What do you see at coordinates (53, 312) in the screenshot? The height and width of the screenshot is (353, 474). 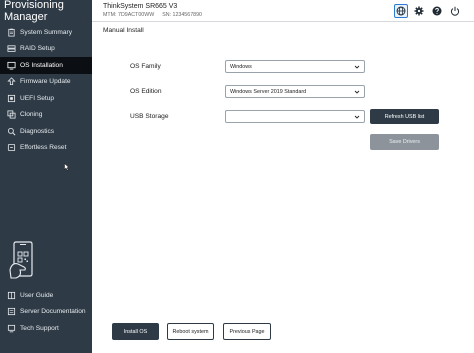 I see `sidebar-item-label: Server Documentation` at bounding box center [53, 312].